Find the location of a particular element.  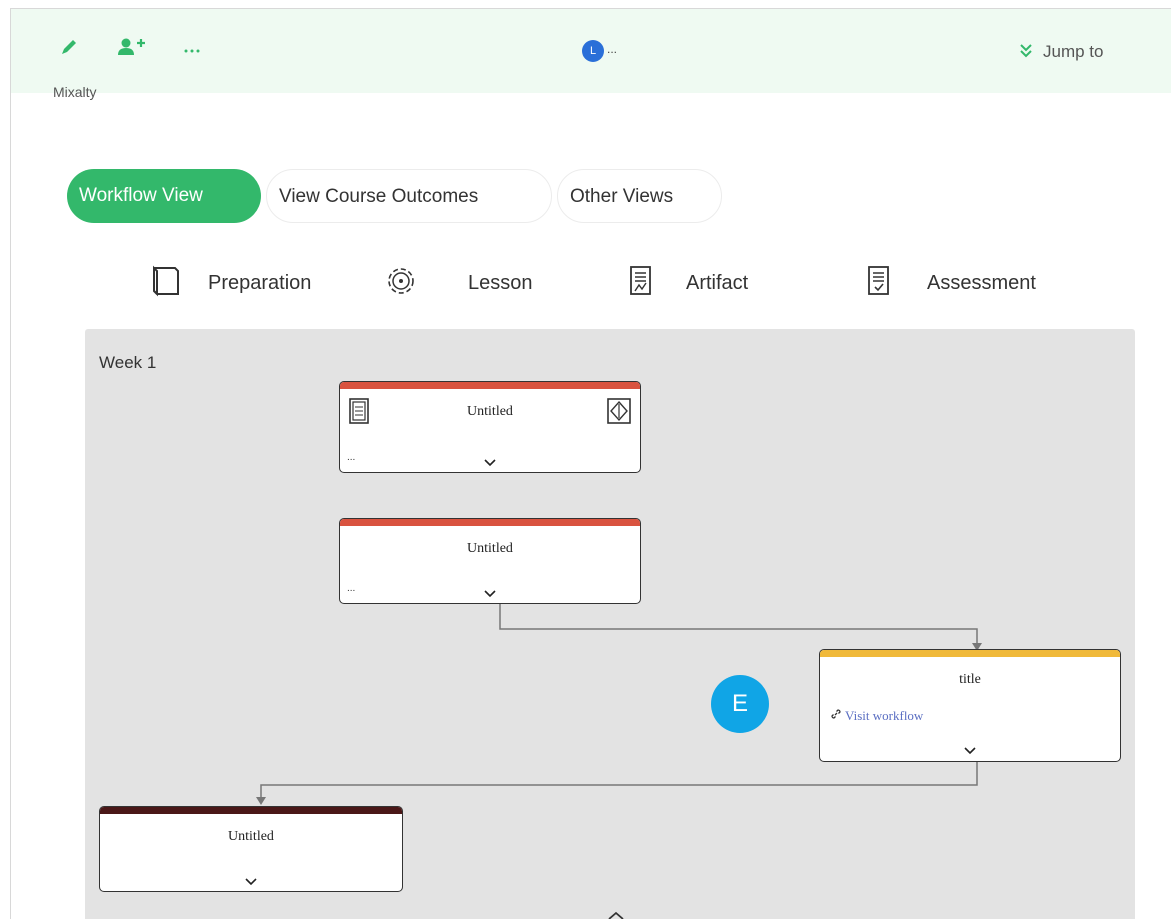

annotation-badge: E is located at coordinates (740, 704).